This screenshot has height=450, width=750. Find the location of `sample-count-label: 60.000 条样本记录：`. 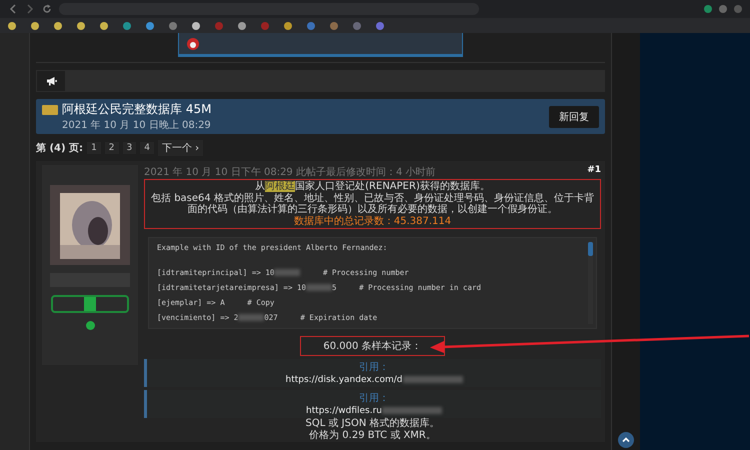

sample-count-label: 60.000 条样本记录： is located at coordinates (372, 346).